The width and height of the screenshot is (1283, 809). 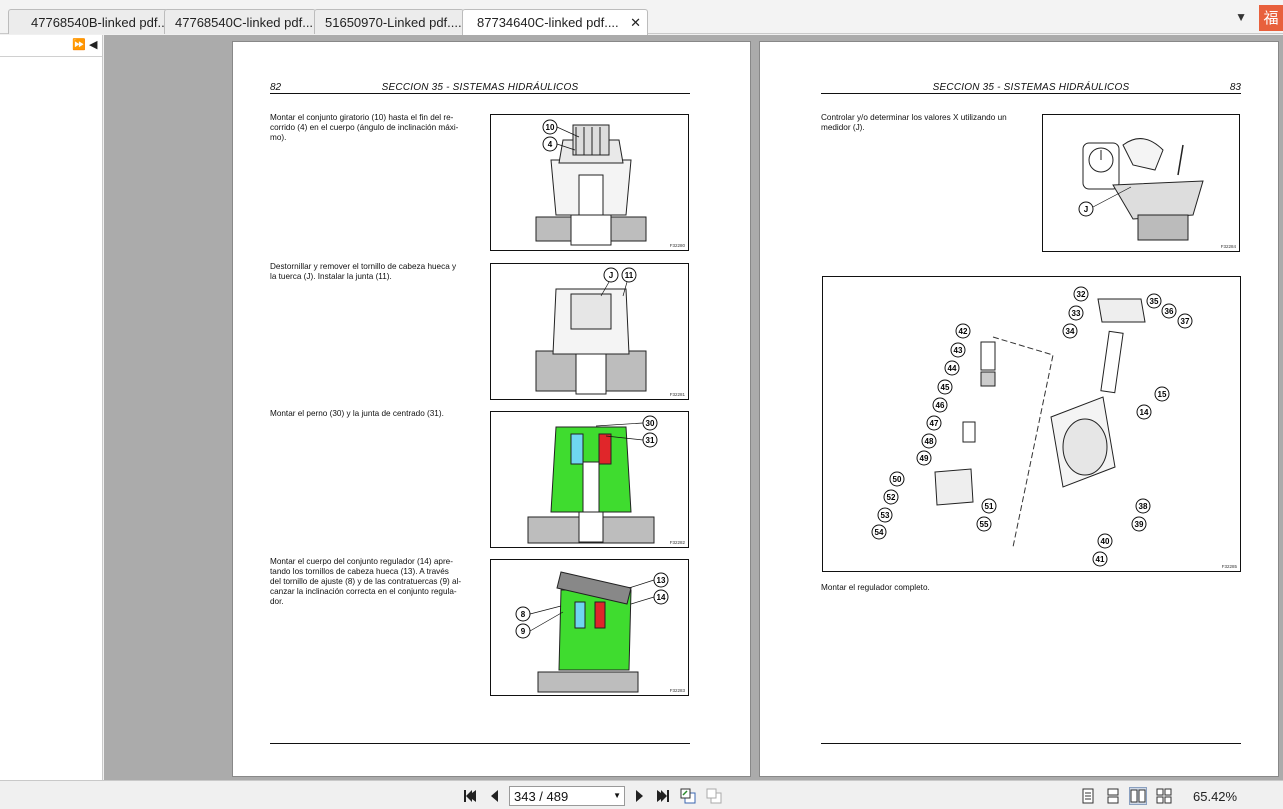 I want to click on collapse-panel-icon: ◀, so click(x=93, y=44).